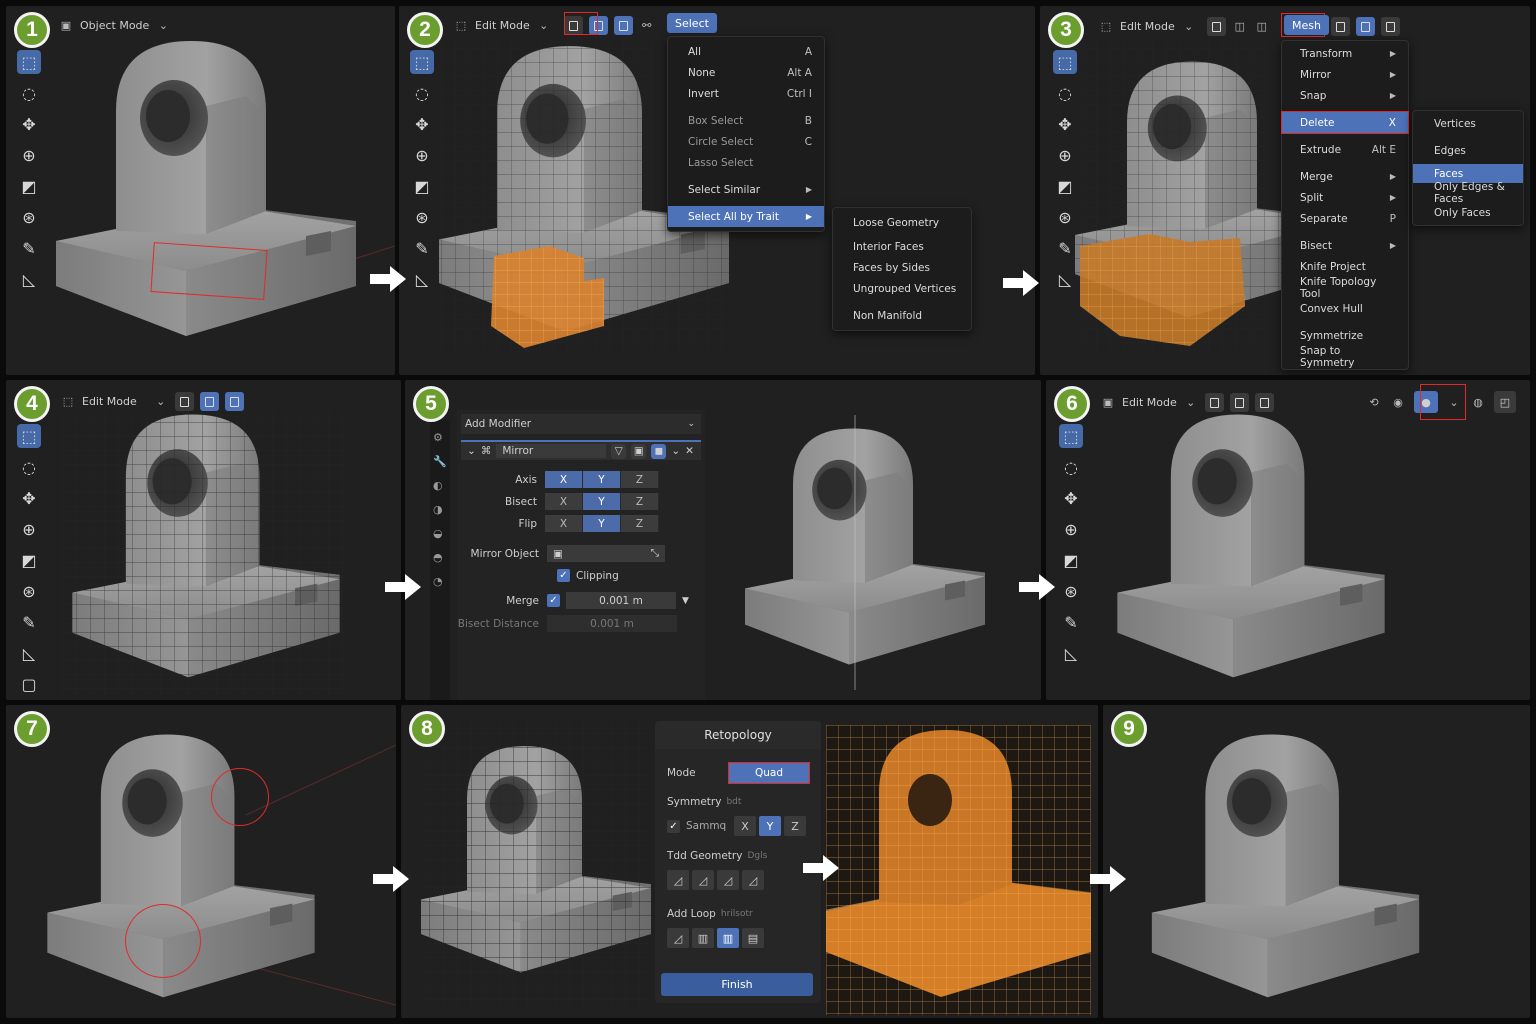 The image size is (1536, 1024). Describe the element at coordinates (471, 451) in the screenshot. I see `collapse-icon: ⌄` at that location.